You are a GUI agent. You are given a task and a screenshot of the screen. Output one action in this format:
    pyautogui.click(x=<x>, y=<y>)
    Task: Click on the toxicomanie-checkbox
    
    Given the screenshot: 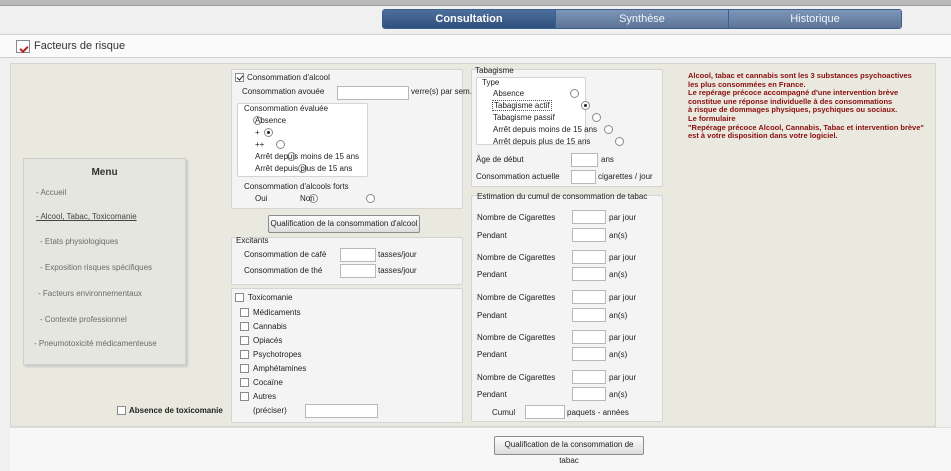 What is the action you would take?
    pyautogui.click(x=239, y=297)
    